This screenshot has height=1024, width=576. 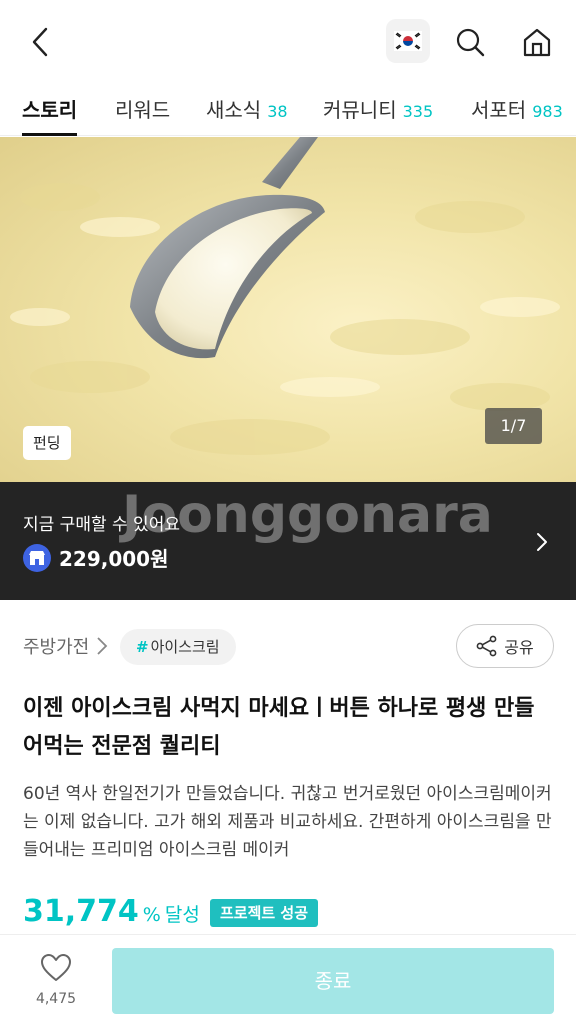 What do you see at coordinates (37, 557) in the screenshot?
I see `store-icon` at bounding box center [37, 557].